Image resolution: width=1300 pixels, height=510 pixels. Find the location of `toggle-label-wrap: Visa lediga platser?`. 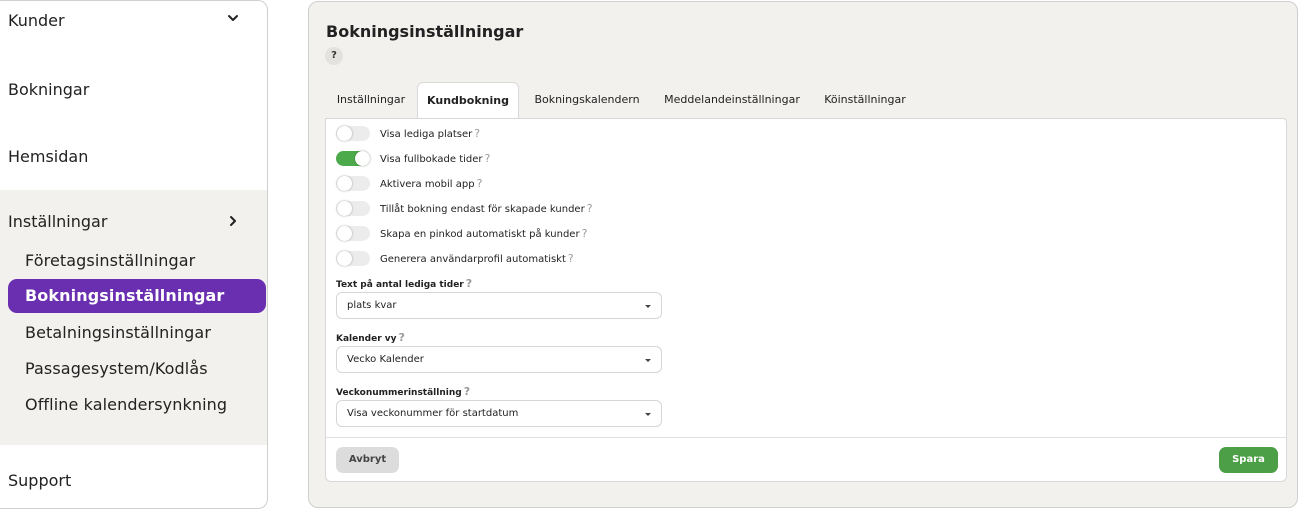

toggle-label-wrap: Visa lediga platser? is located at coordinates (430, 133).